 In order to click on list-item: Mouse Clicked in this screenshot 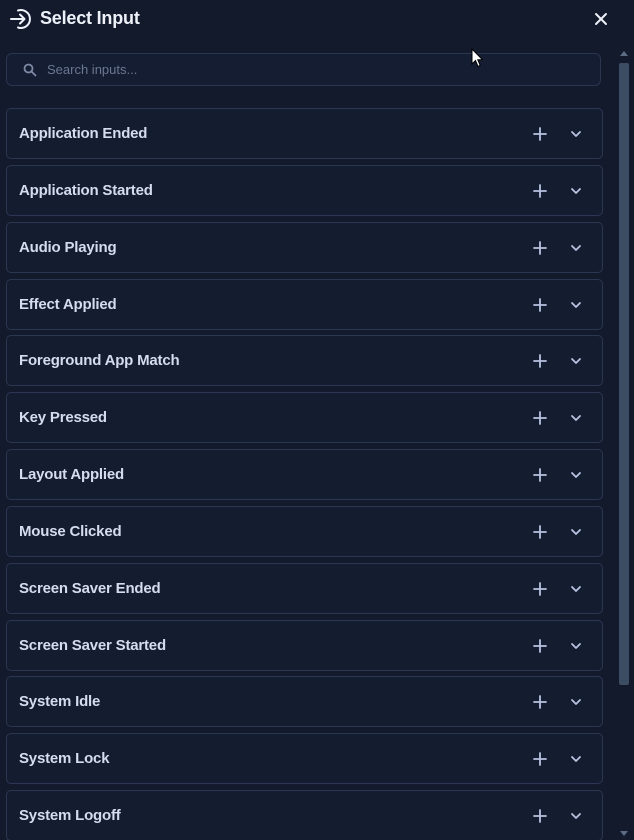, I will do `click(304, 531)`.